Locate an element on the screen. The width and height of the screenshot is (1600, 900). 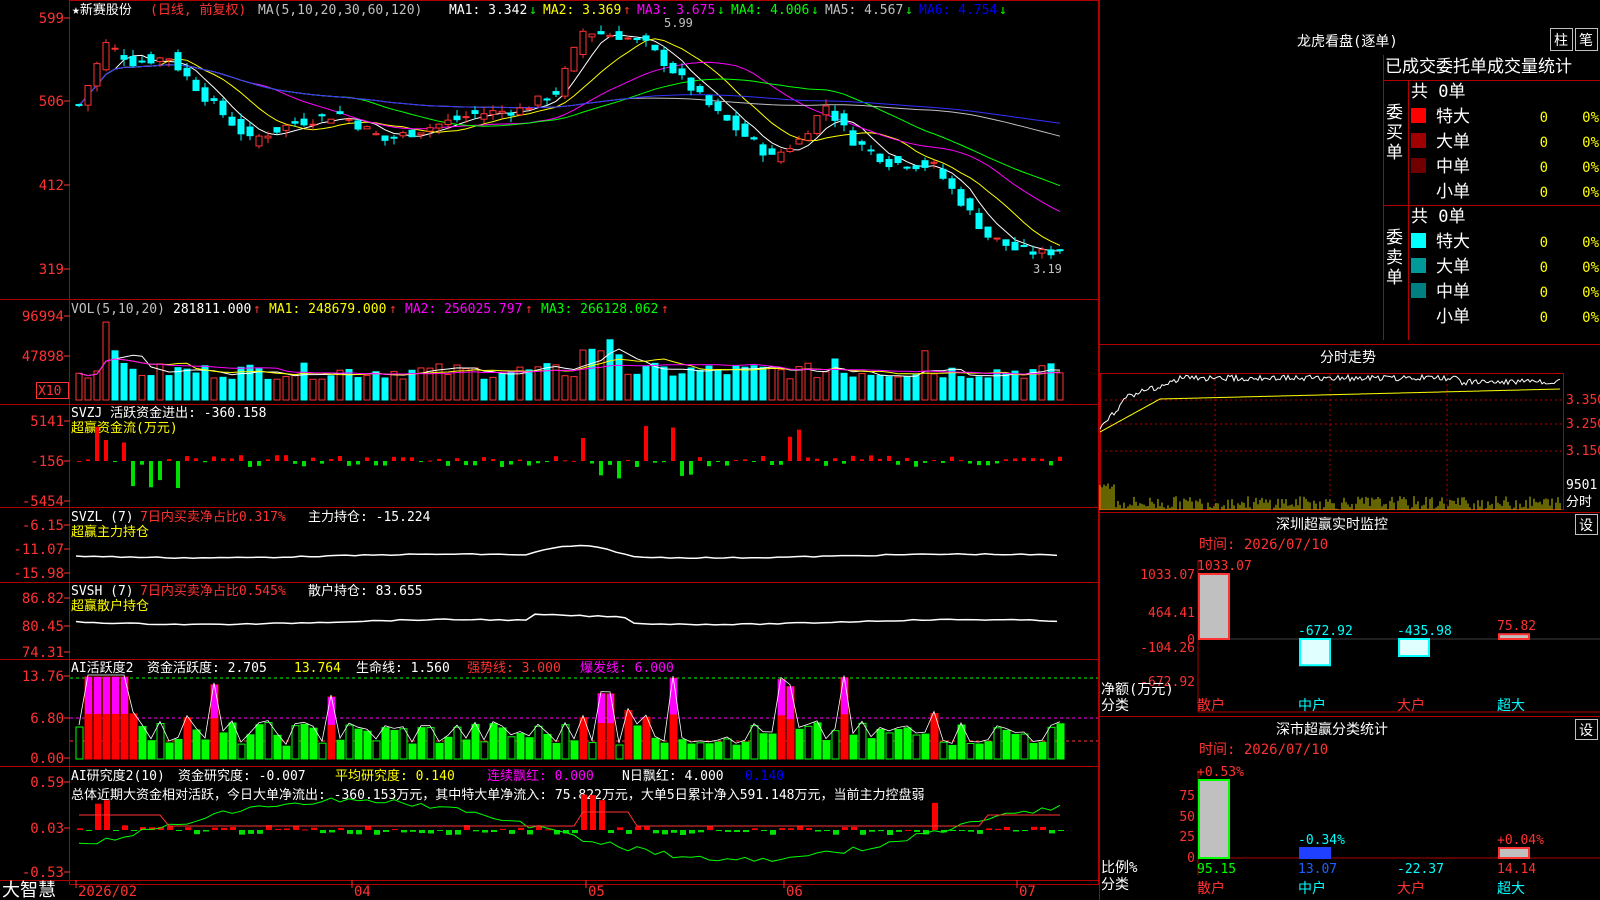
axis-label: 47898 is located at coordinates (43, 357).